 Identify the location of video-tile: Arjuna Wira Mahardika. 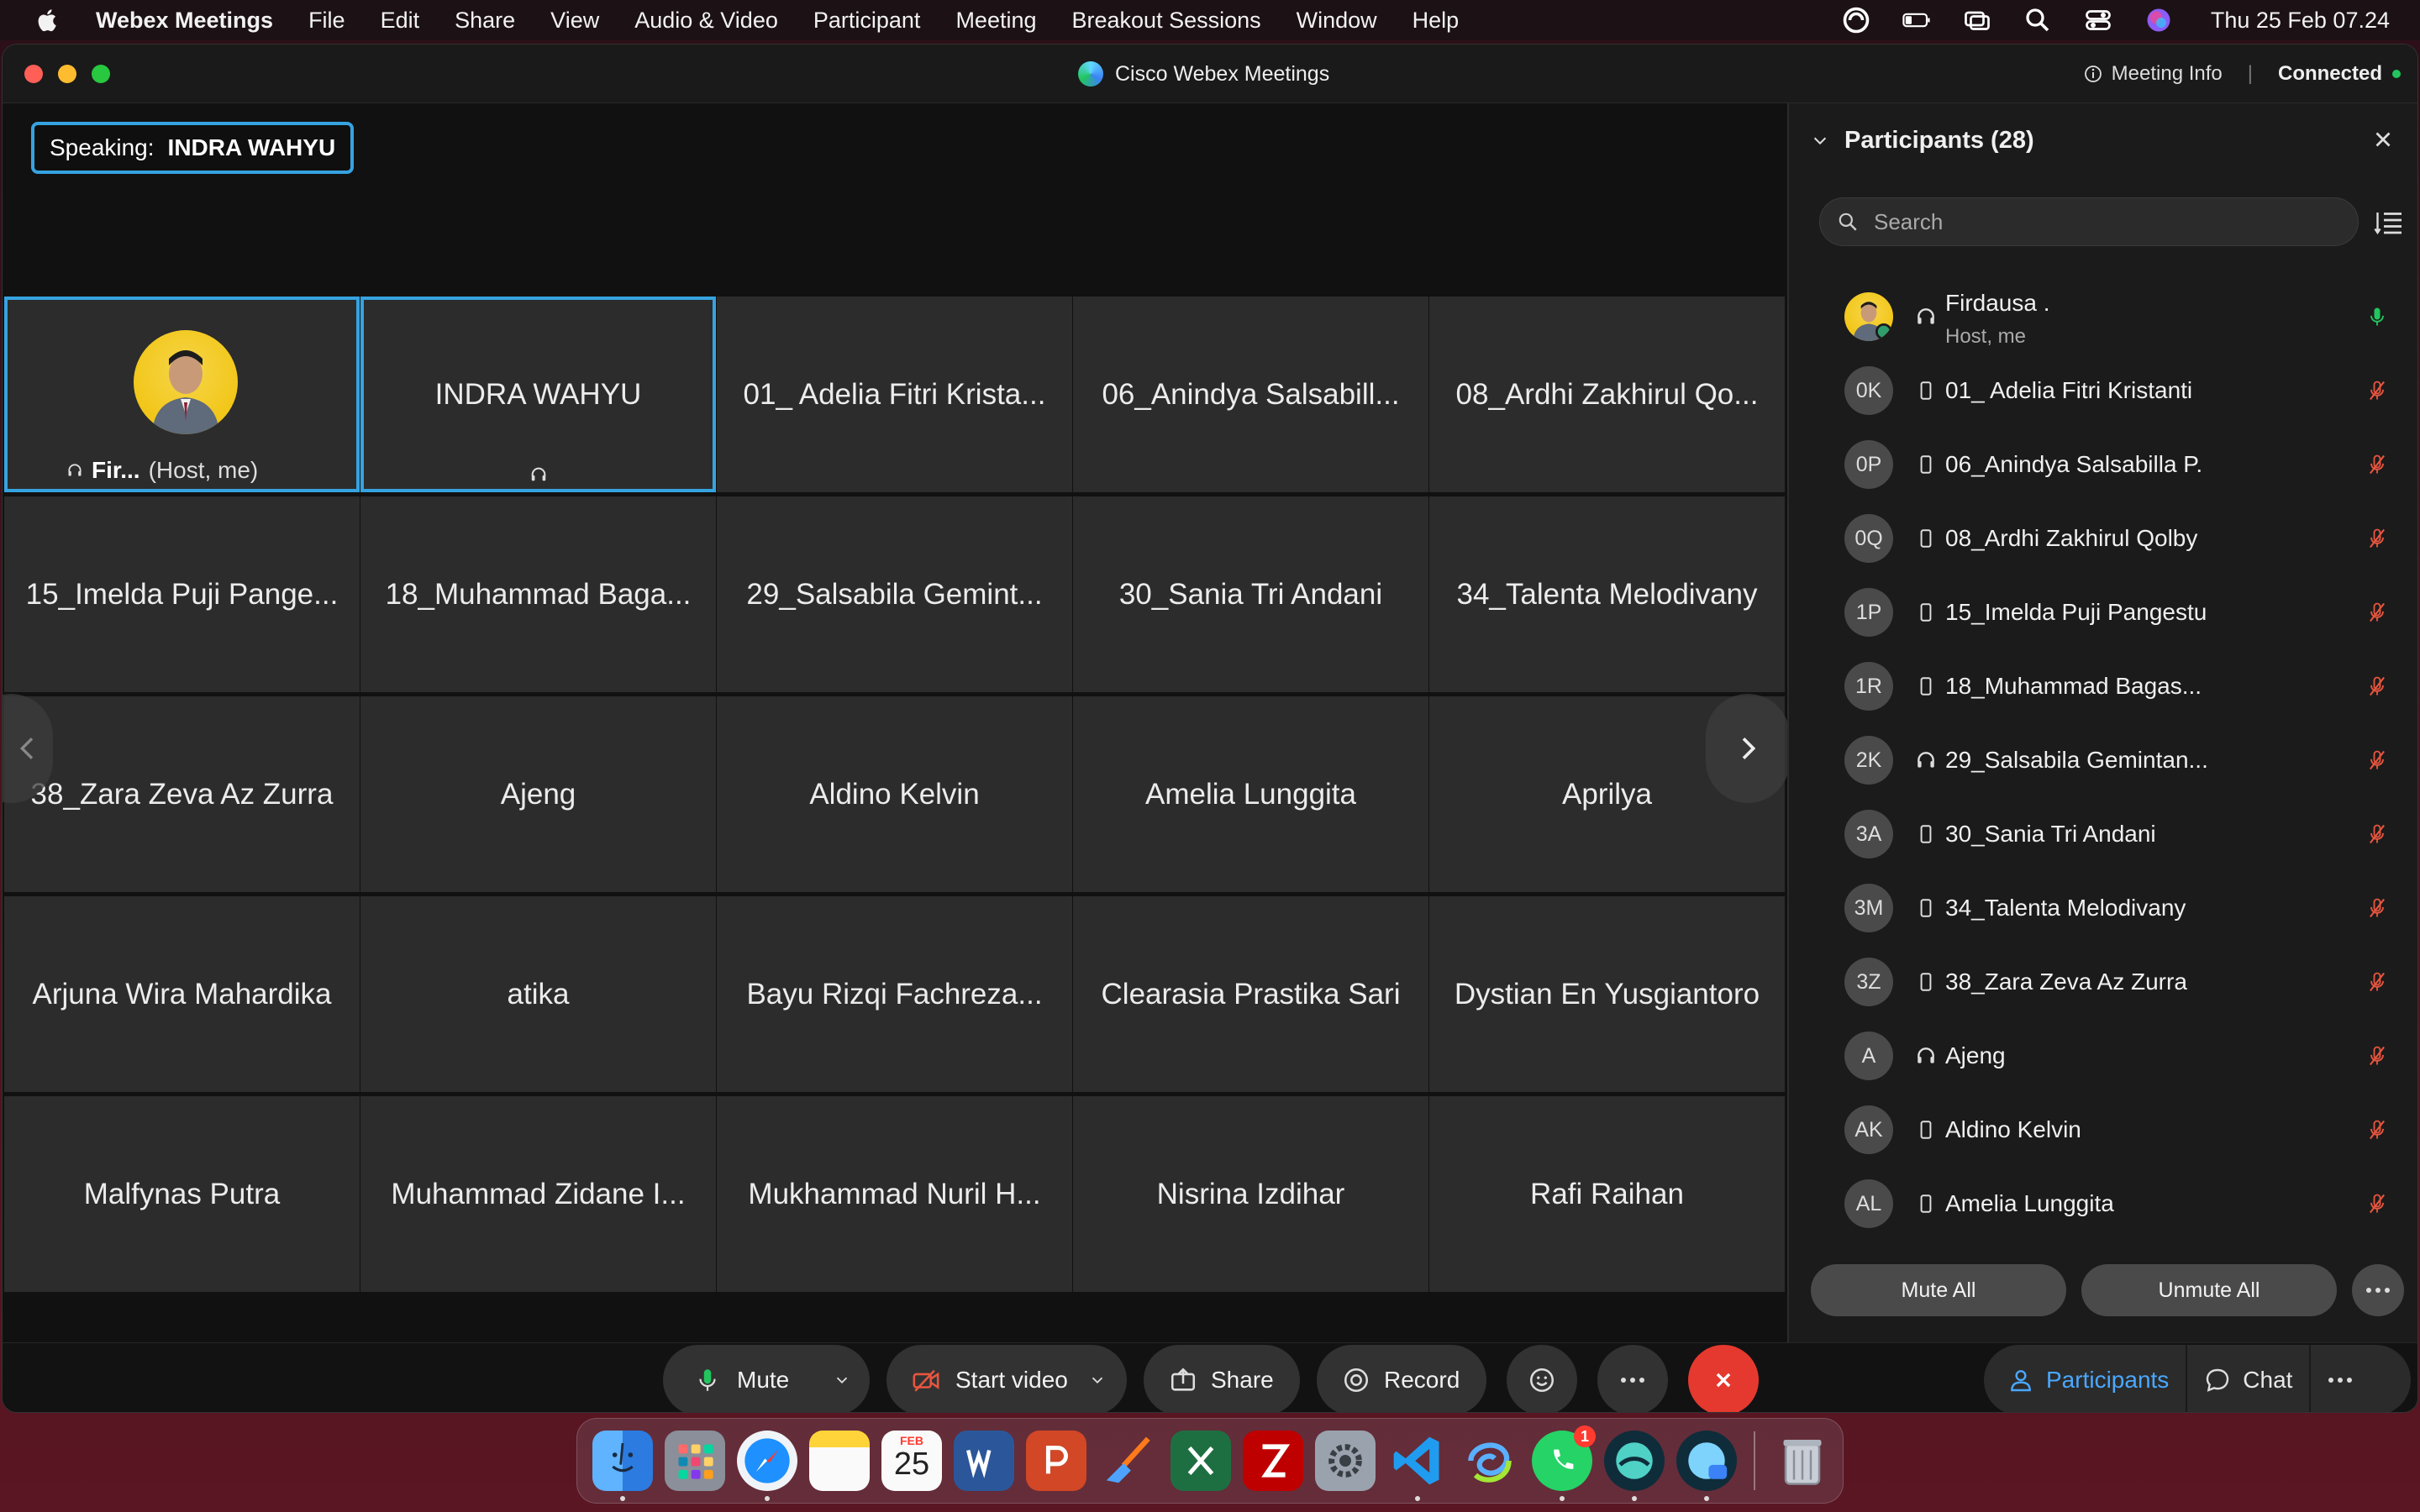
(182, 994).